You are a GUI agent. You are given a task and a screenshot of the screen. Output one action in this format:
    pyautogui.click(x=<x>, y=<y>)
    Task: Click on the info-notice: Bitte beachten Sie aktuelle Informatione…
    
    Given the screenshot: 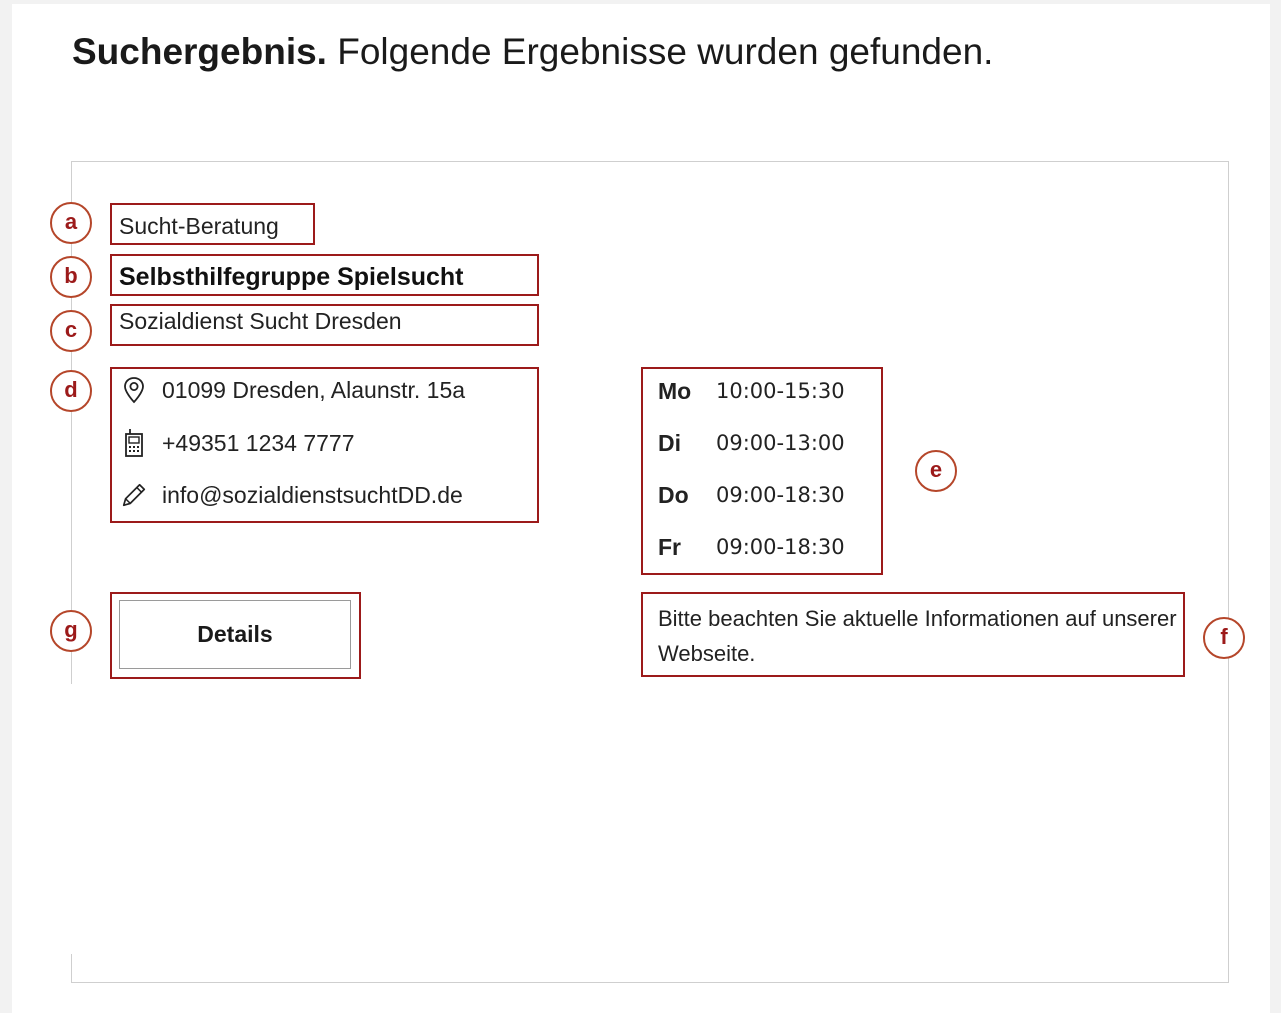 What is the action you would take?
    pyautogui.click(x=917, y=636)
    